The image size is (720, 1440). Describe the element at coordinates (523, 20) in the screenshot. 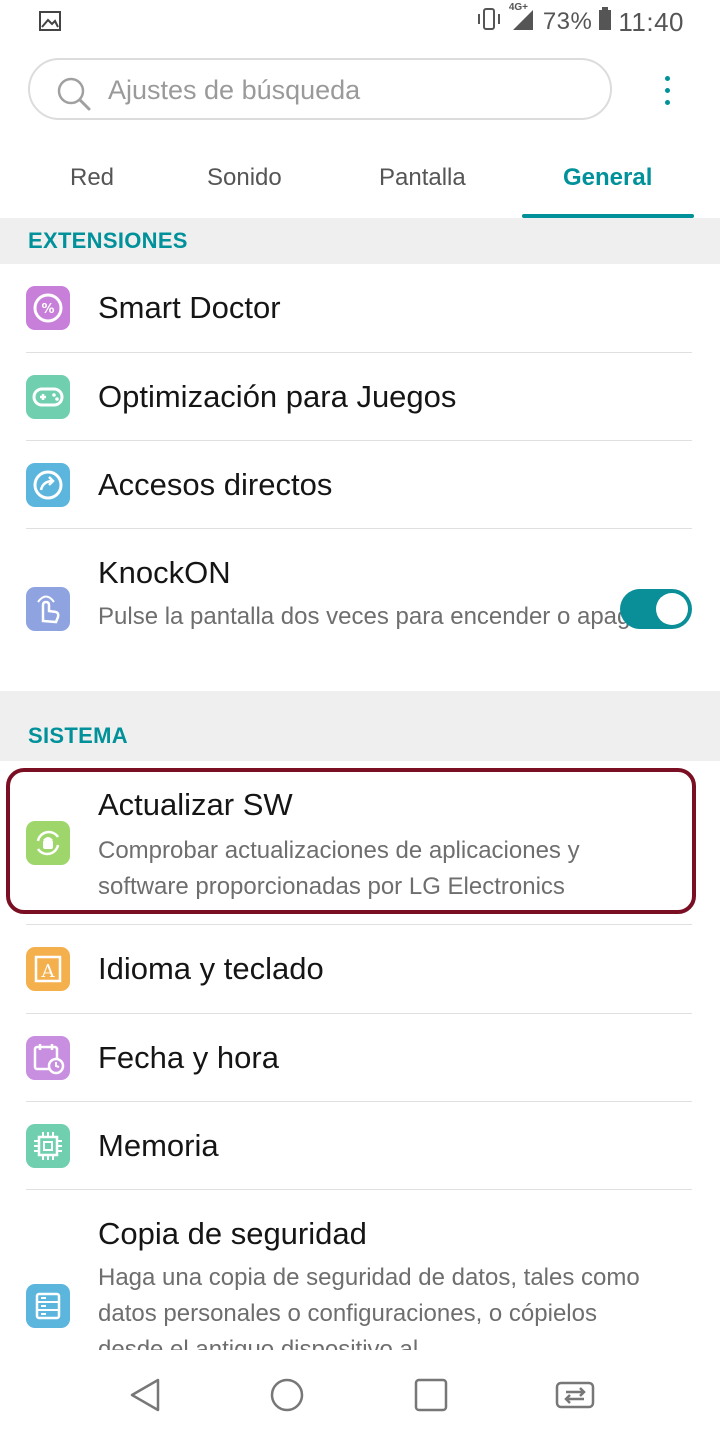

I see `signal-icon: 4G+` at that location.